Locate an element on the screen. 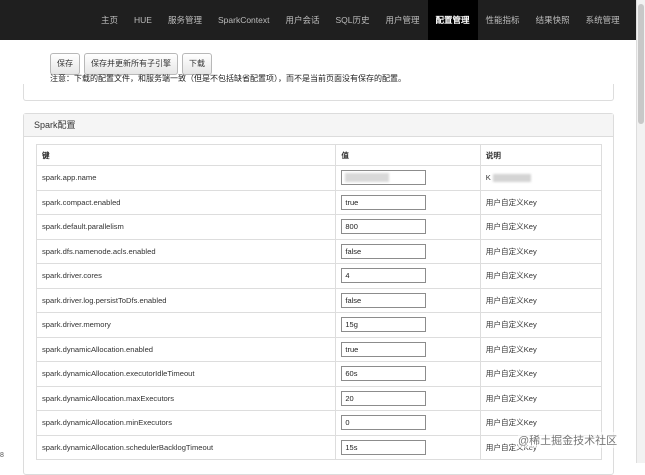 This screenshot has width=645, height=475. config-key: spark.dynamicAllocation.enabled is located at coordinates (186, 349).